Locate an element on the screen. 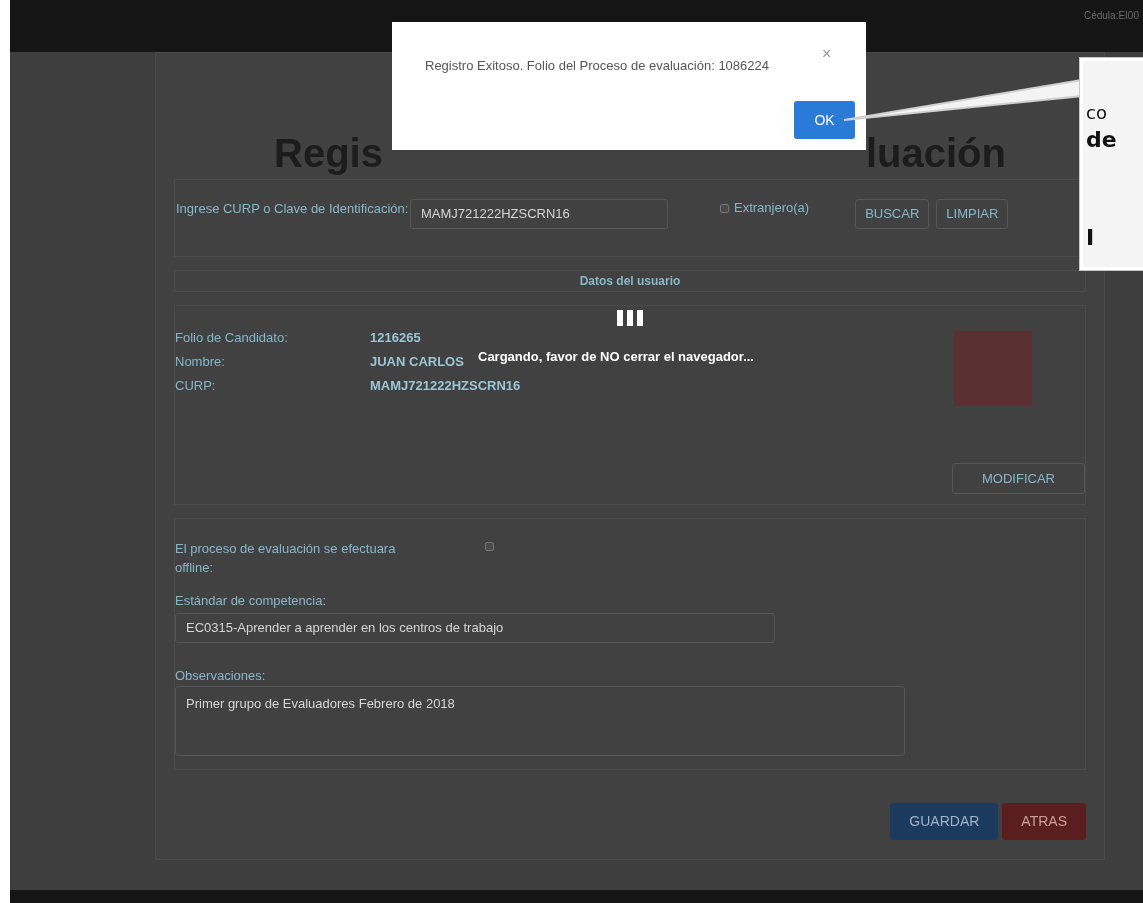 The image size is (1143, 903). dialog-message: Registro Exitoso. Folio del Proceso de evaluación: 1086224 is located at coordinates (597, 66).